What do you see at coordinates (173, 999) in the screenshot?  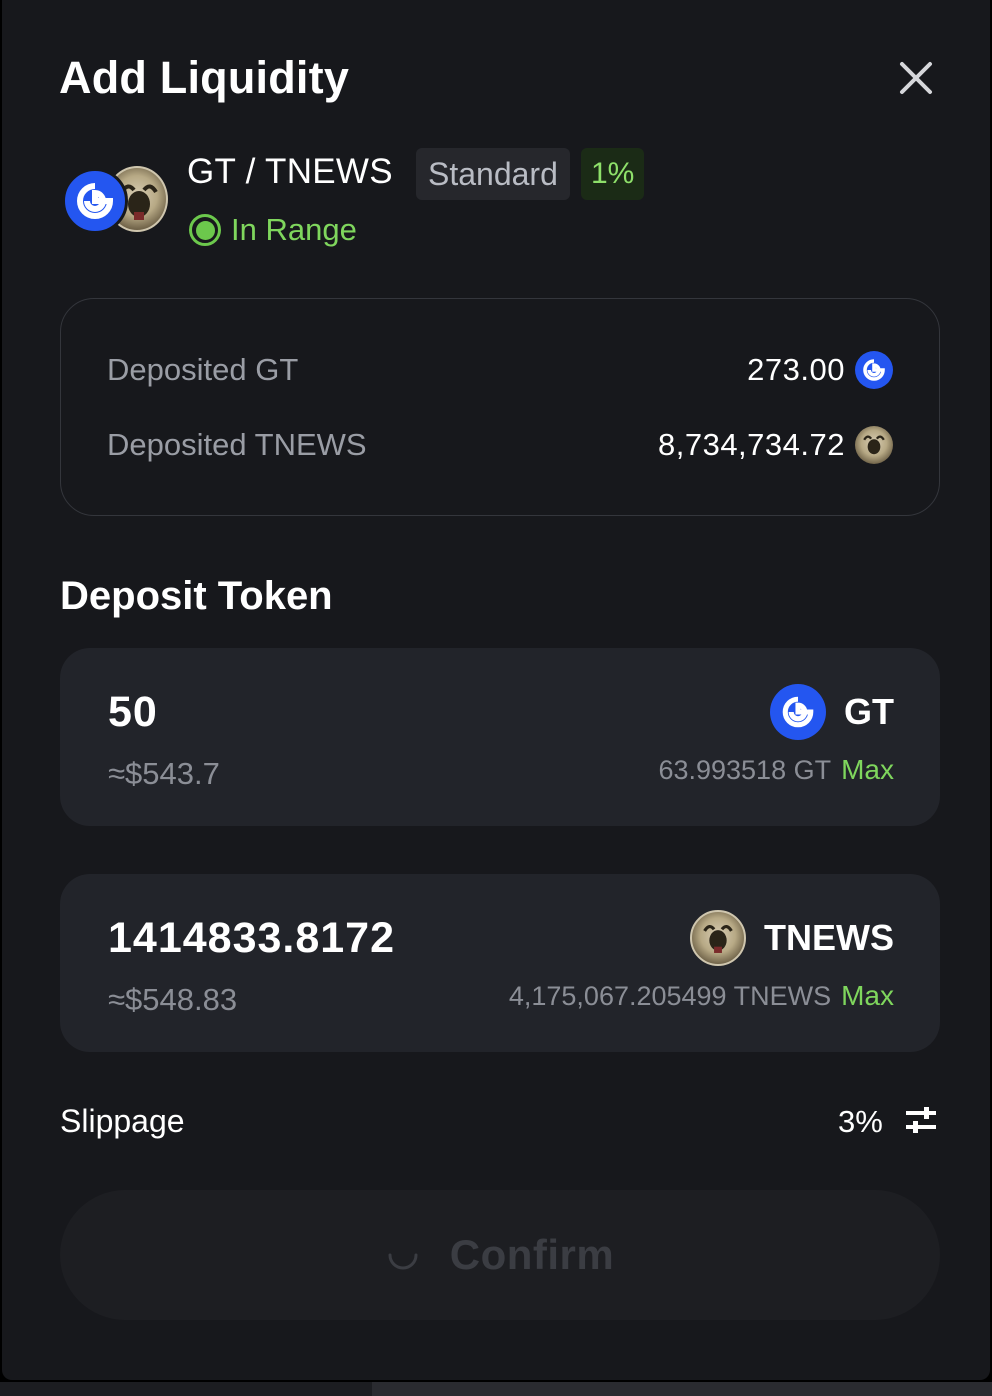 I see `usd-estimate: ≈$548.83` at bounding box center [173, 999].